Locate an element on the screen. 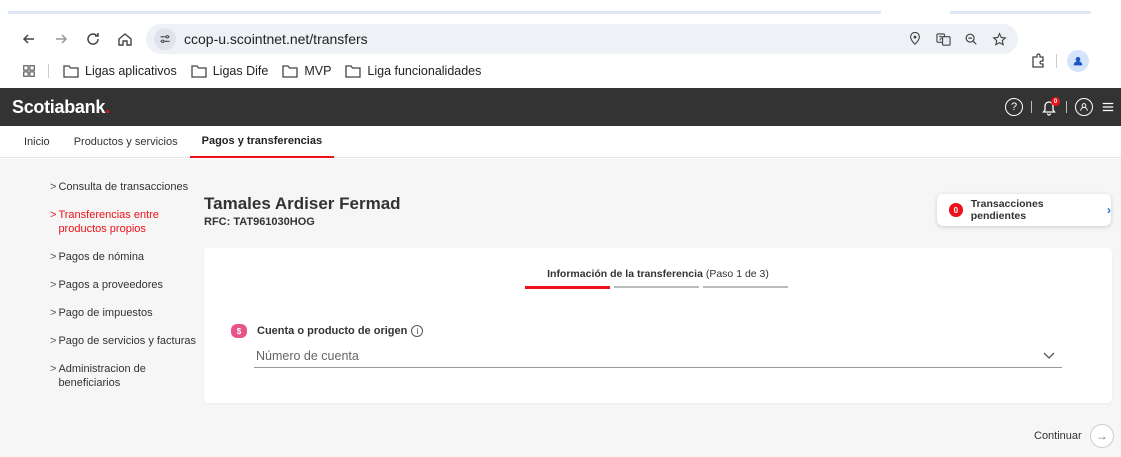  scotiabank-logo: Scotiabank. is located at coordinates (61, 107).